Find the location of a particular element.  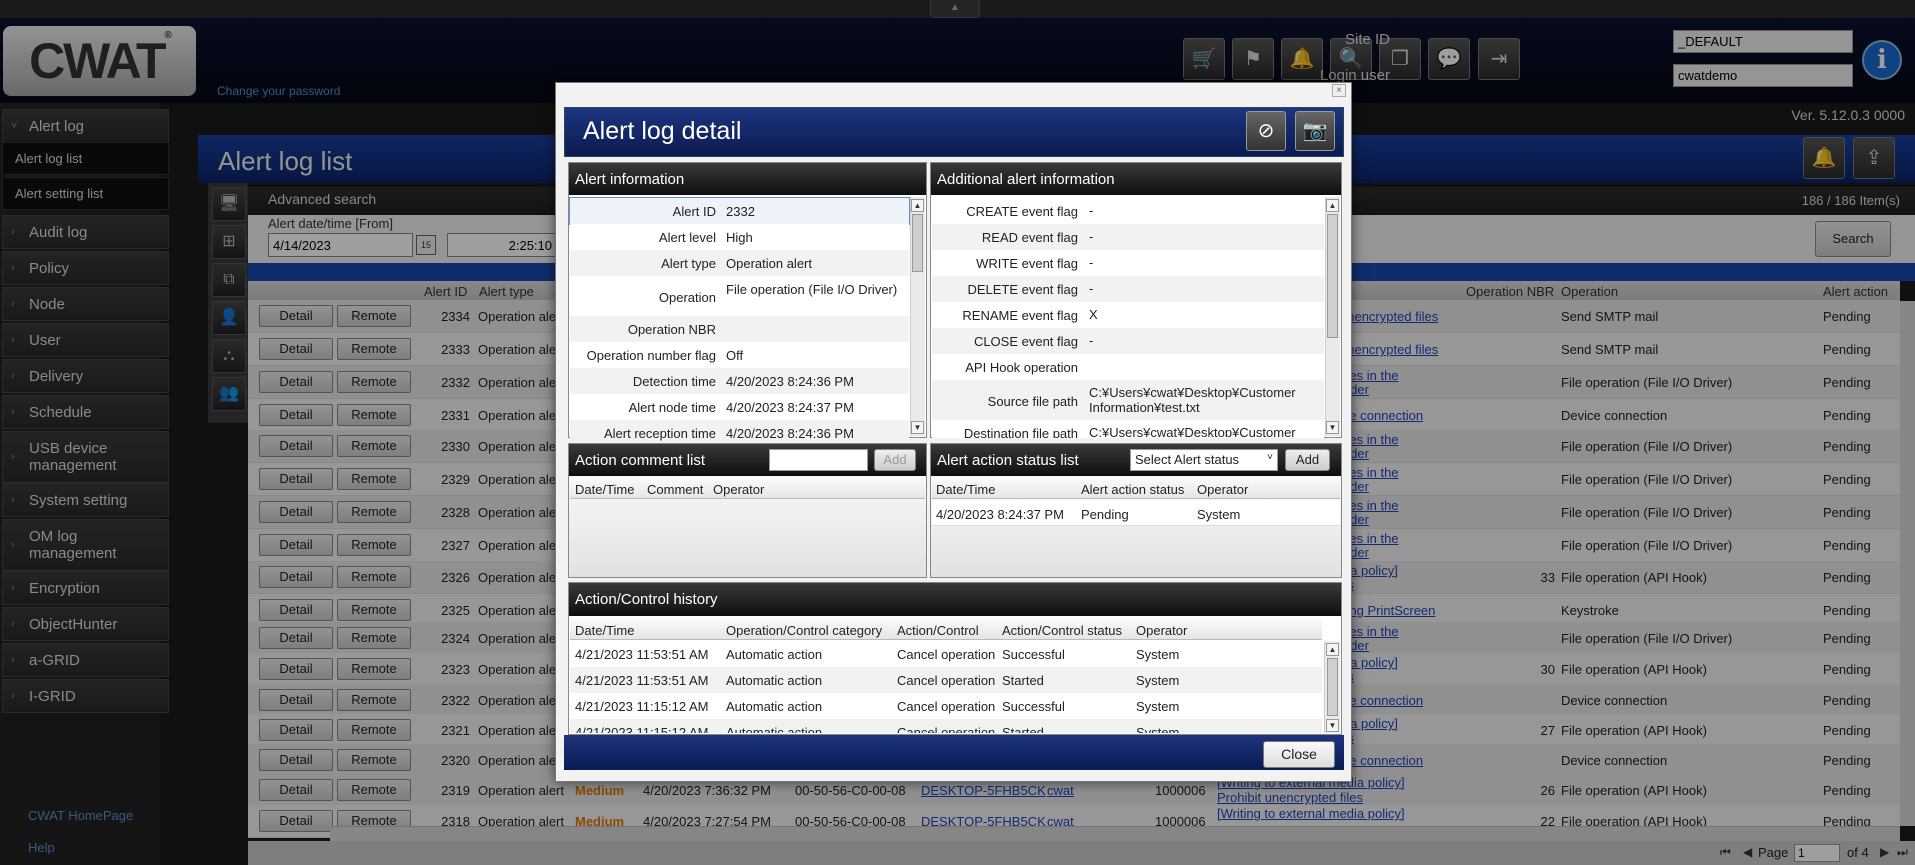

status-col-operator: Operator is located at coordinates (1222, 489).